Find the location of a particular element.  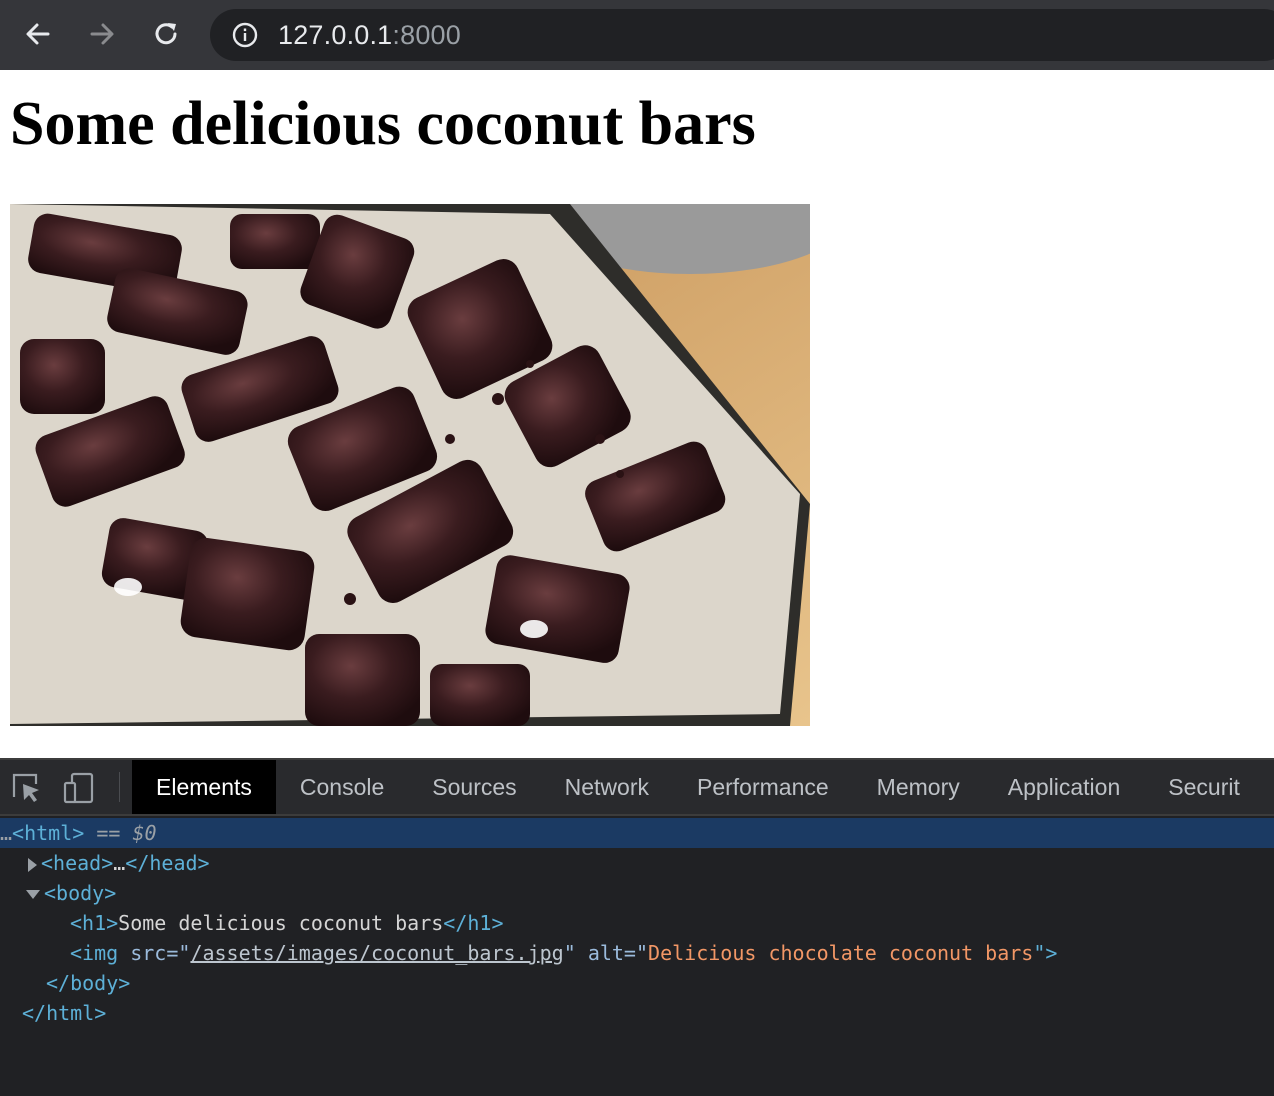

h1-open-tag: <h1> is located at coordinates (94, 923).